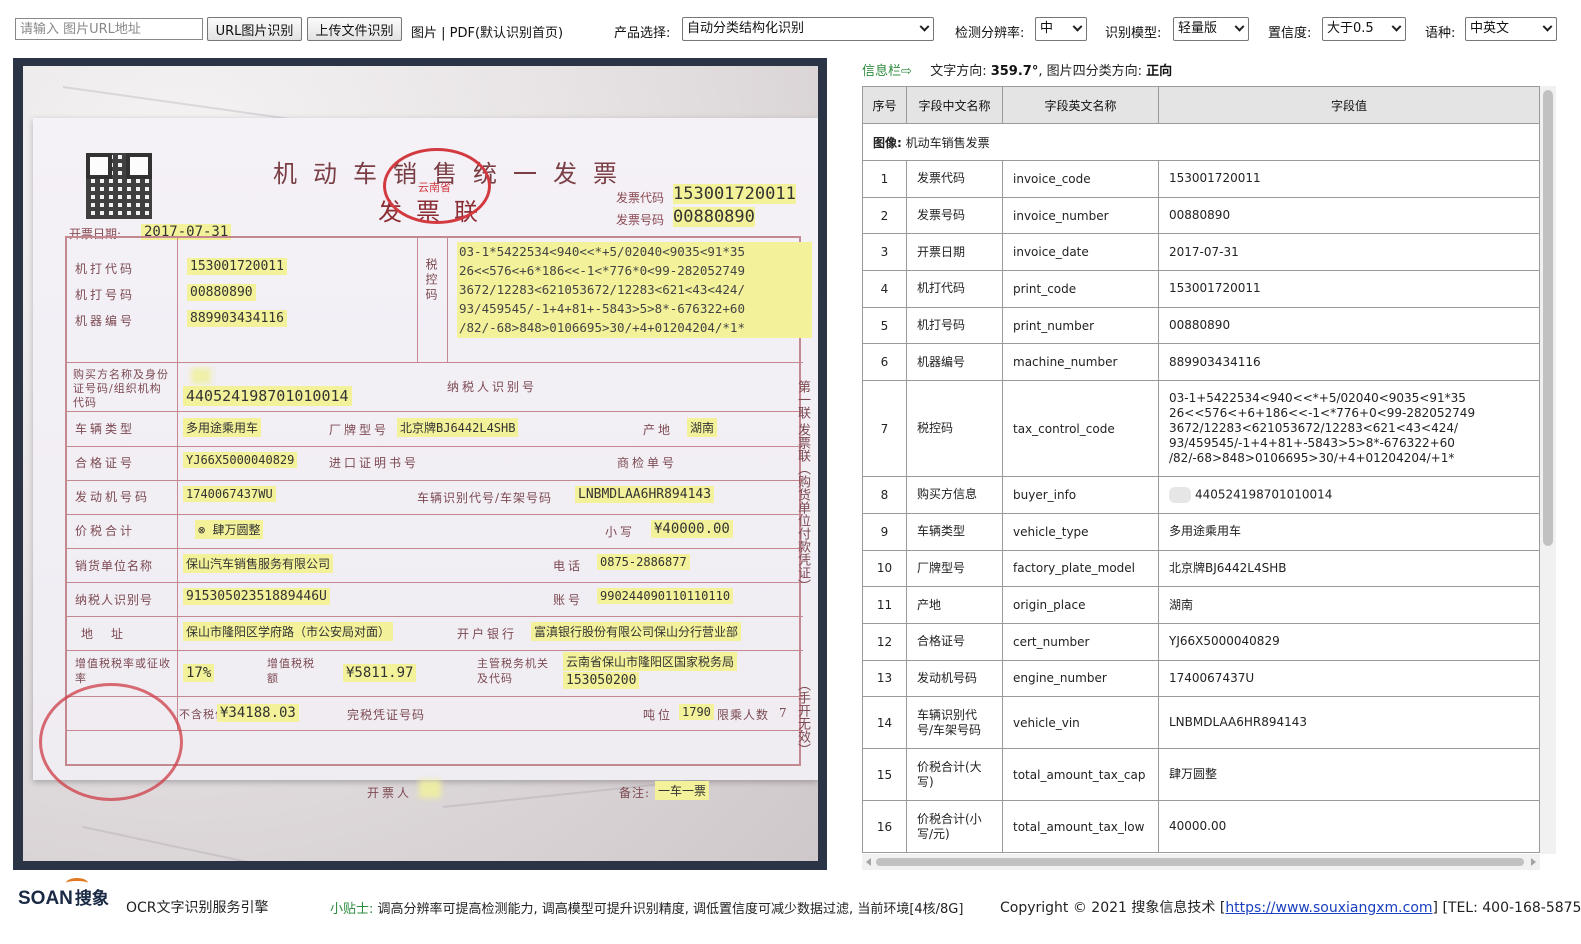 This screenshot has height=944, width=1581. Describe the element at coordinates (1074, 568) in the screenshot. I see `row-en-name-text: factory_plate_model` at that location.